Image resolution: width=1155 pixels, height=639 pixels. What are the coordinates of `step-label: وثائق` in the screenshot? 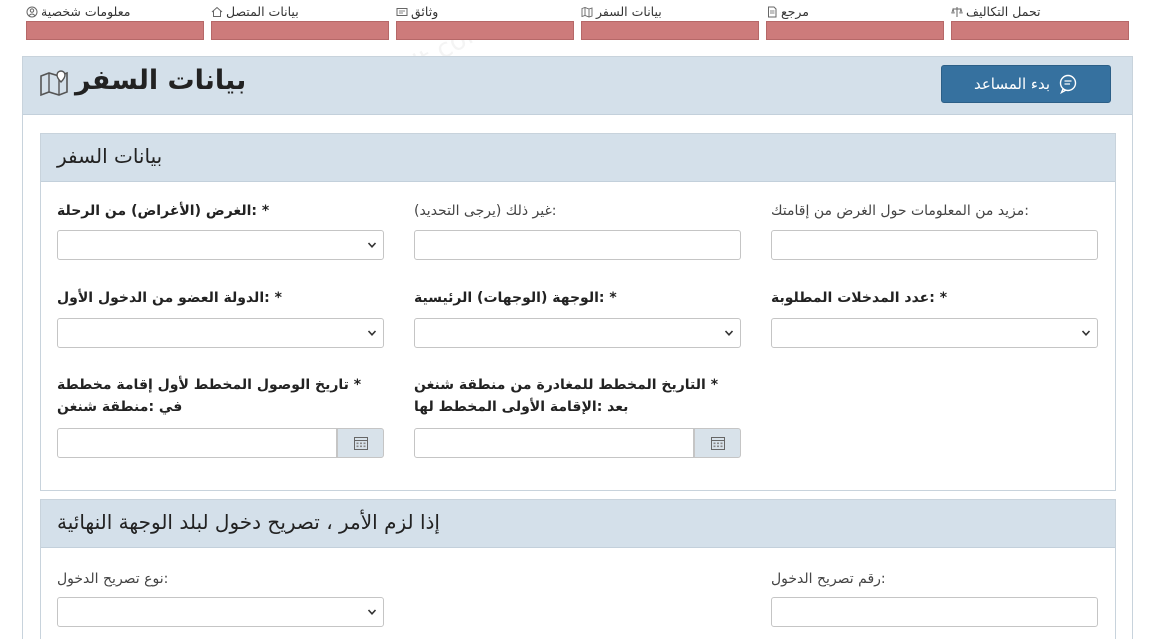 It's located at (417, 11).